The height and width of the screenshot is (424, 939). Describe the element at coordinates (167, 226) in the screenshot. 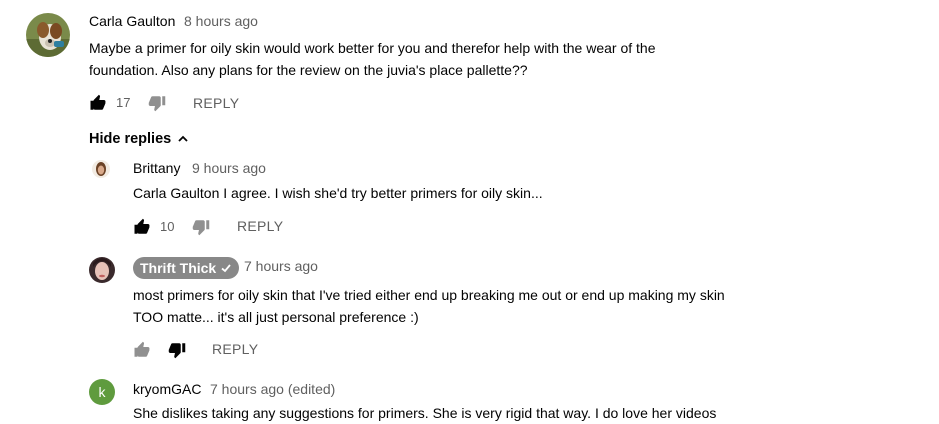

I see `like-count: 10` at that location.